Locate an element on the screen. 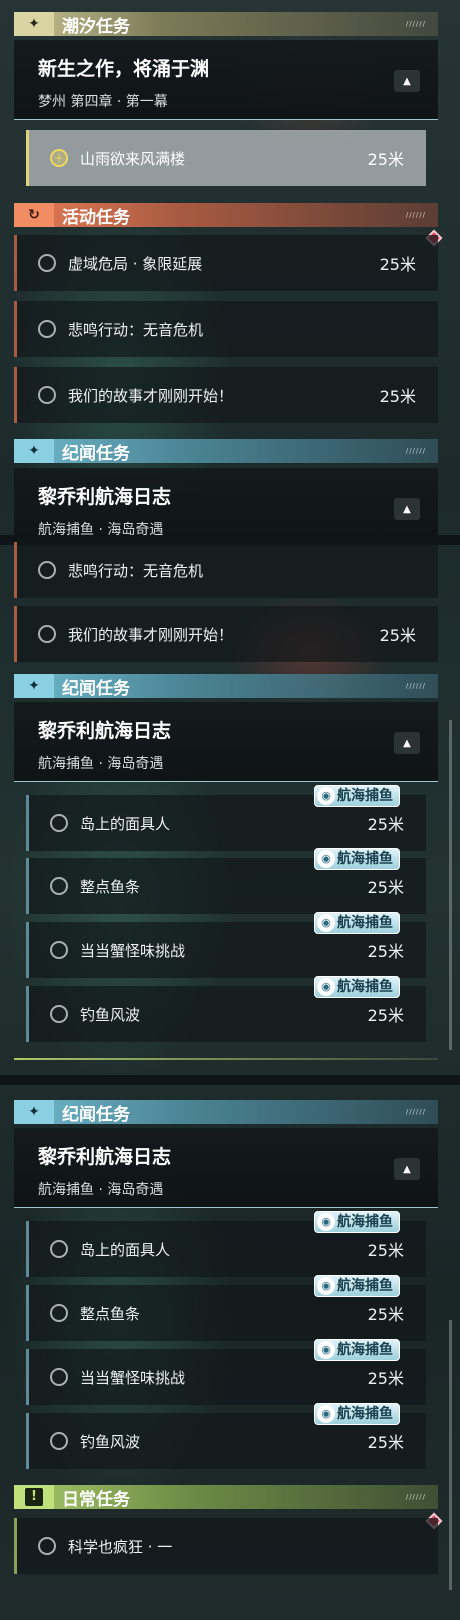  chapter-title: 新生之作，将涌于渊 is located at coordinates (124, 69).